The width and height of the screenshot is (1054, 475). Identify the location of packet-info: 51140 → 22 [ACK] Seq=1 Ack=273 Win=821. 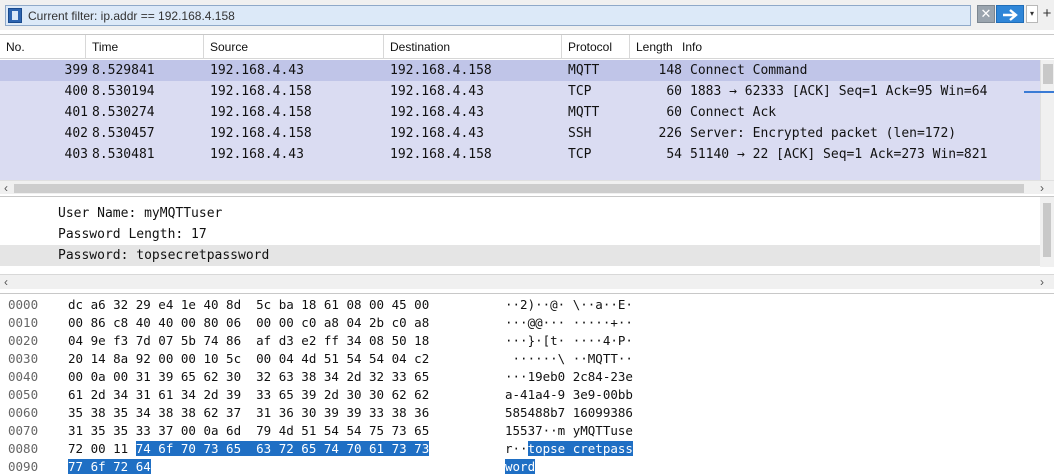
(839, 154).